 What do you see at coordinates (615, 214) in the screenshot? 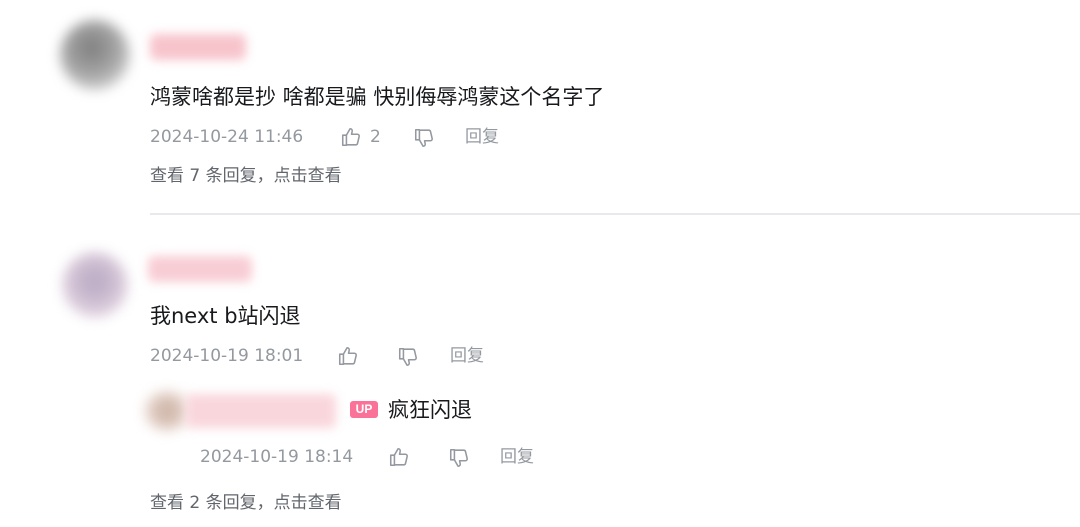
I see `comment-divider` at bounding box center [615, 214].